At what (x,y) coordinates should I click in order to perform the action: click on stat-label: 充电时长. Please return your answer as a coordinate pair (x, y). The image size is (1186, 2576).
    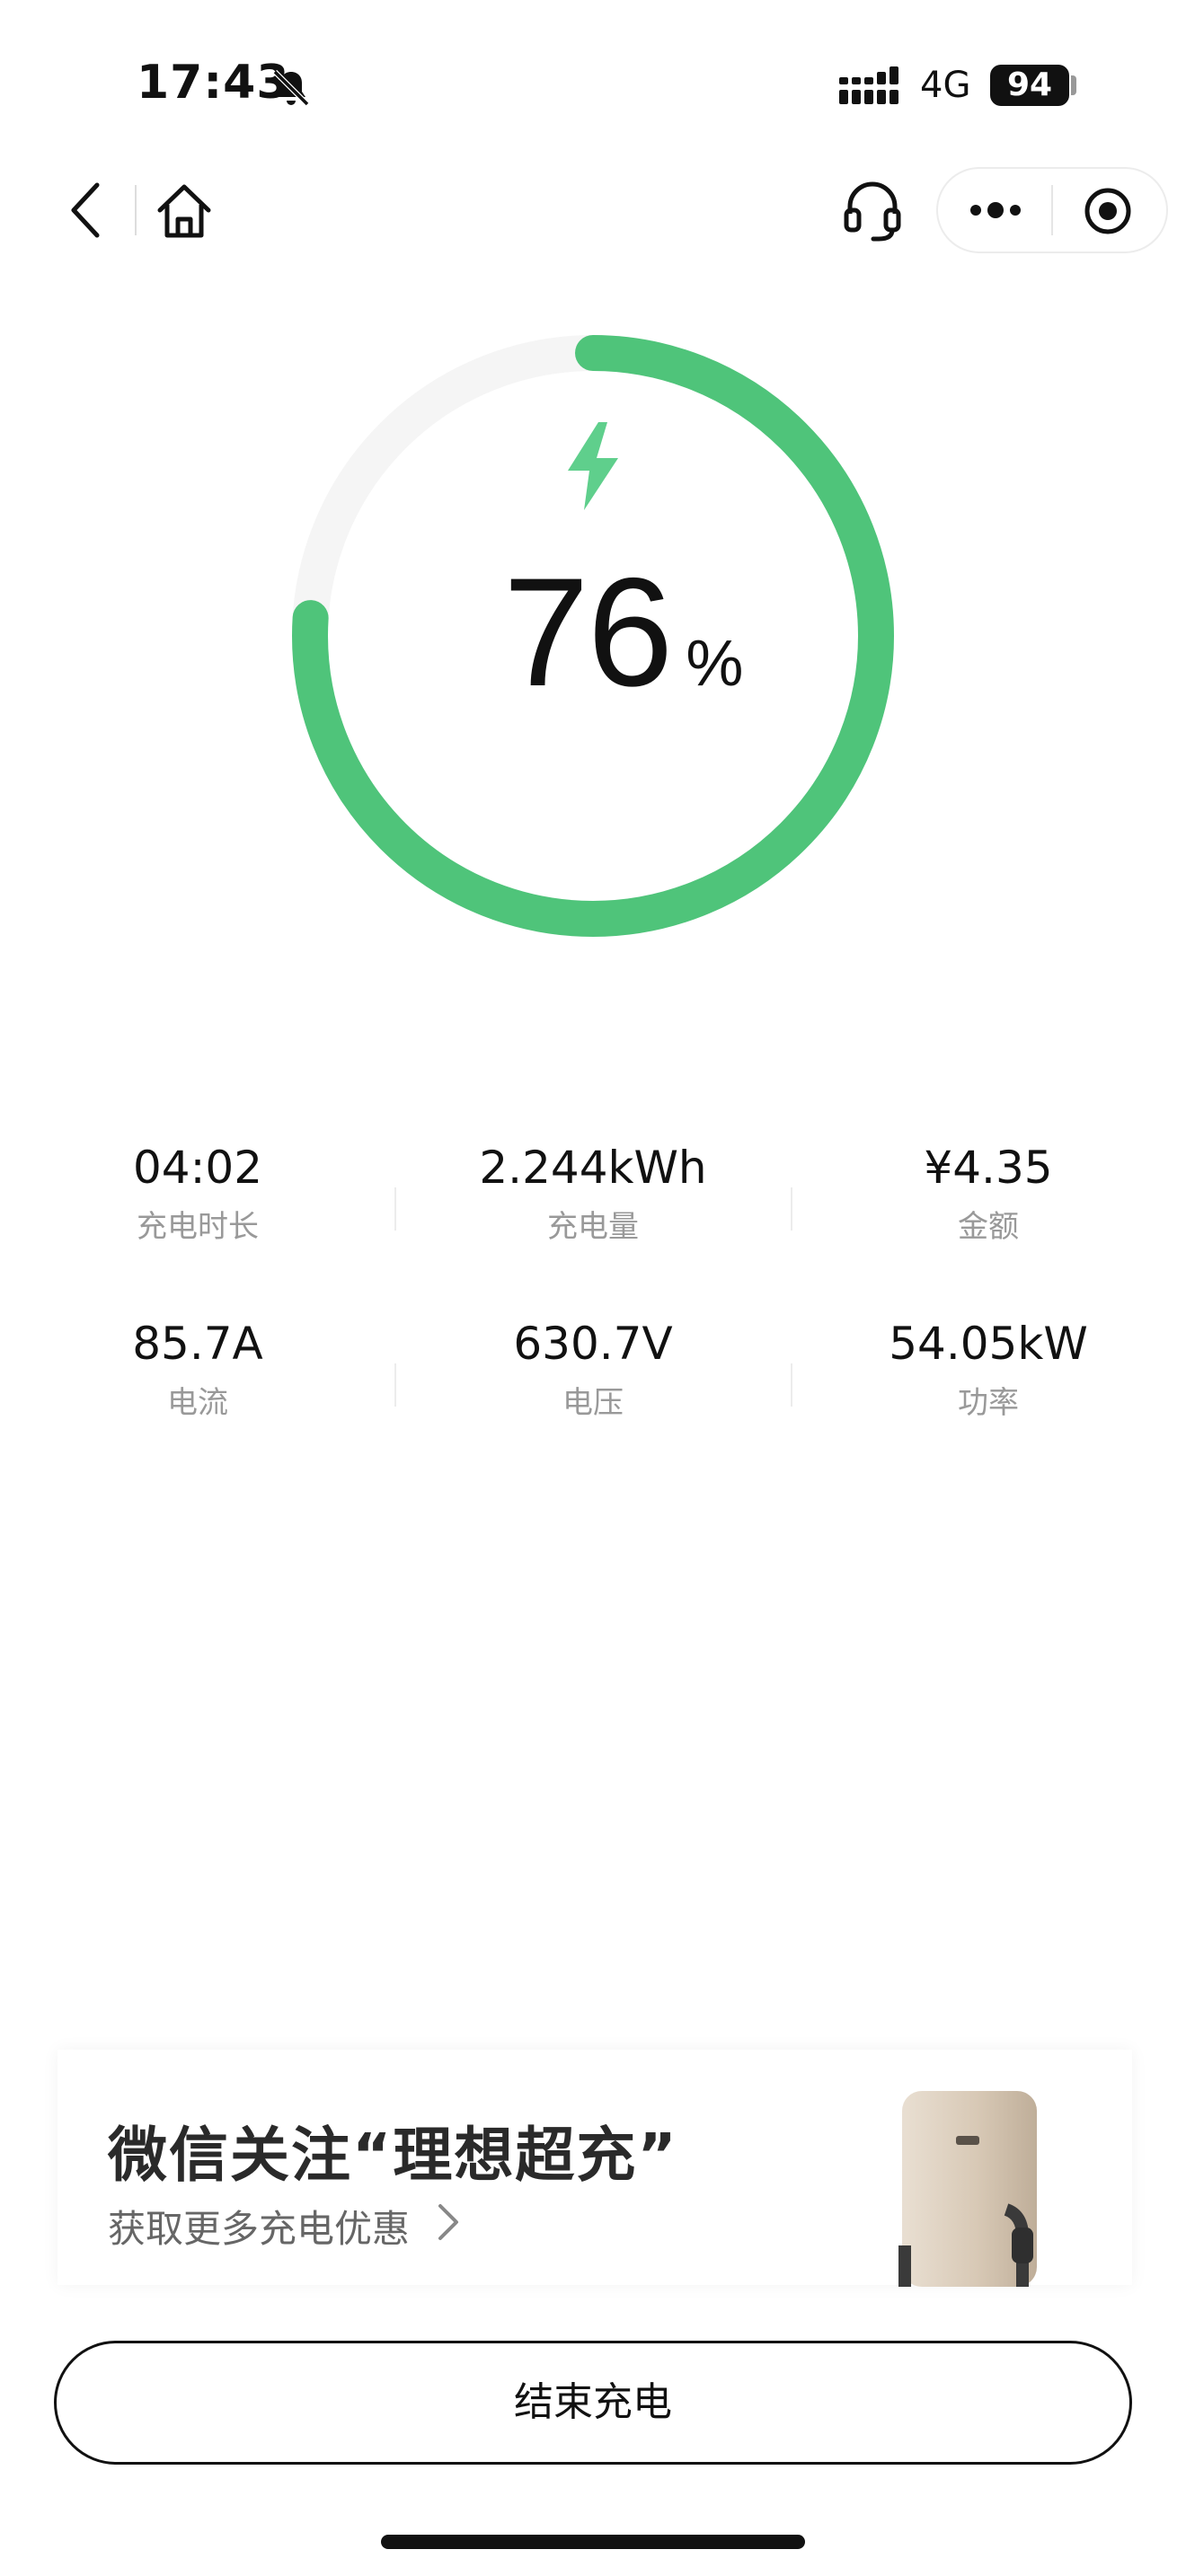
    Looking at the image, I should click on (198, 1227).